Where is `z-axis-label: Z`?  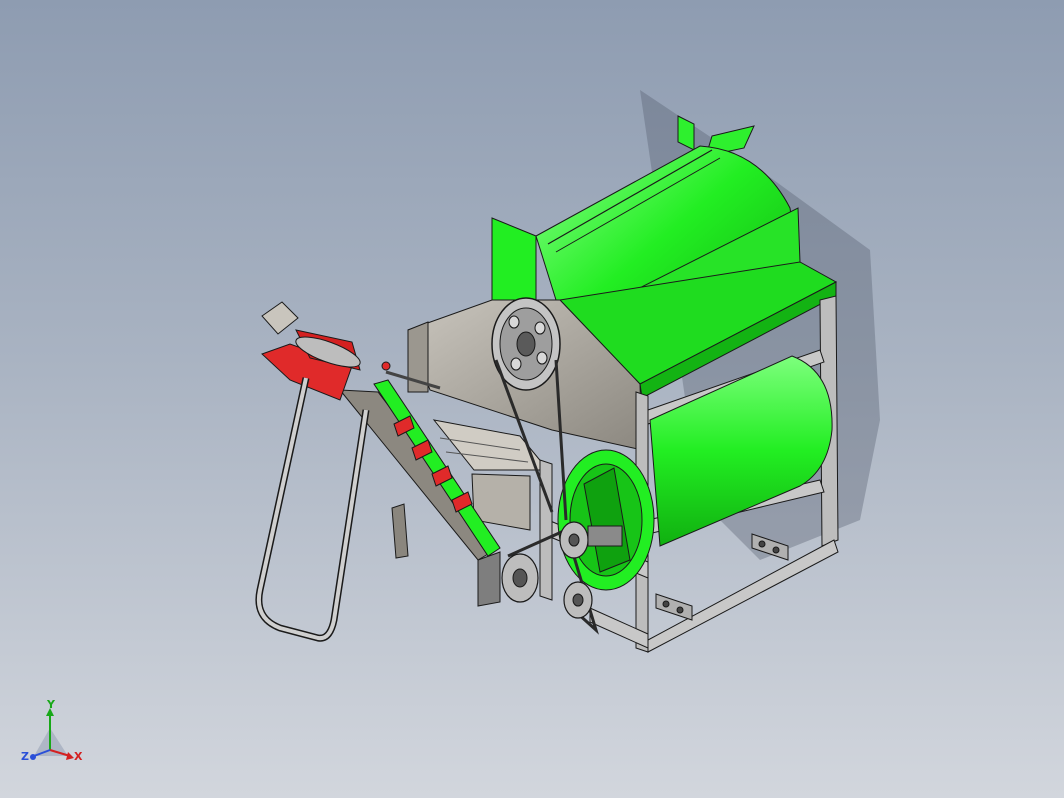
z-axis-label: Z is located at coordinates (25, 756).